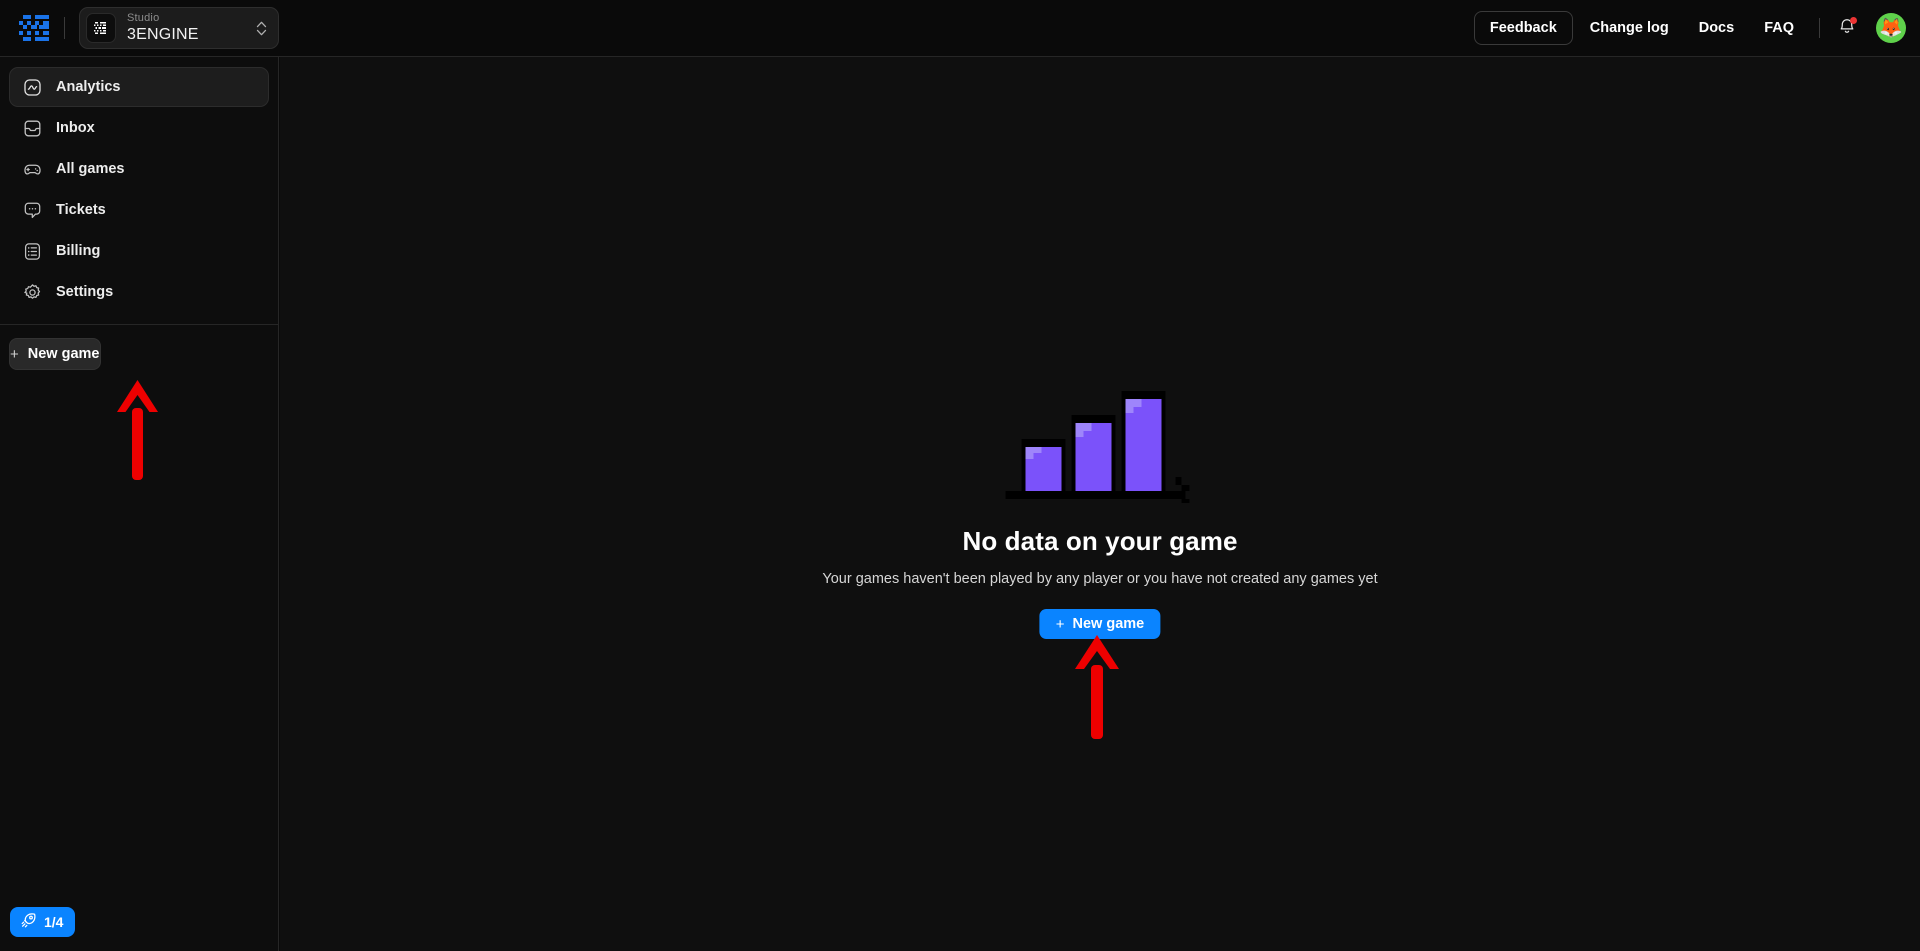 This screenshot has height=951, width=1920. I want to click on sidebar-item-inbox: Inbox, so click(139, 128).